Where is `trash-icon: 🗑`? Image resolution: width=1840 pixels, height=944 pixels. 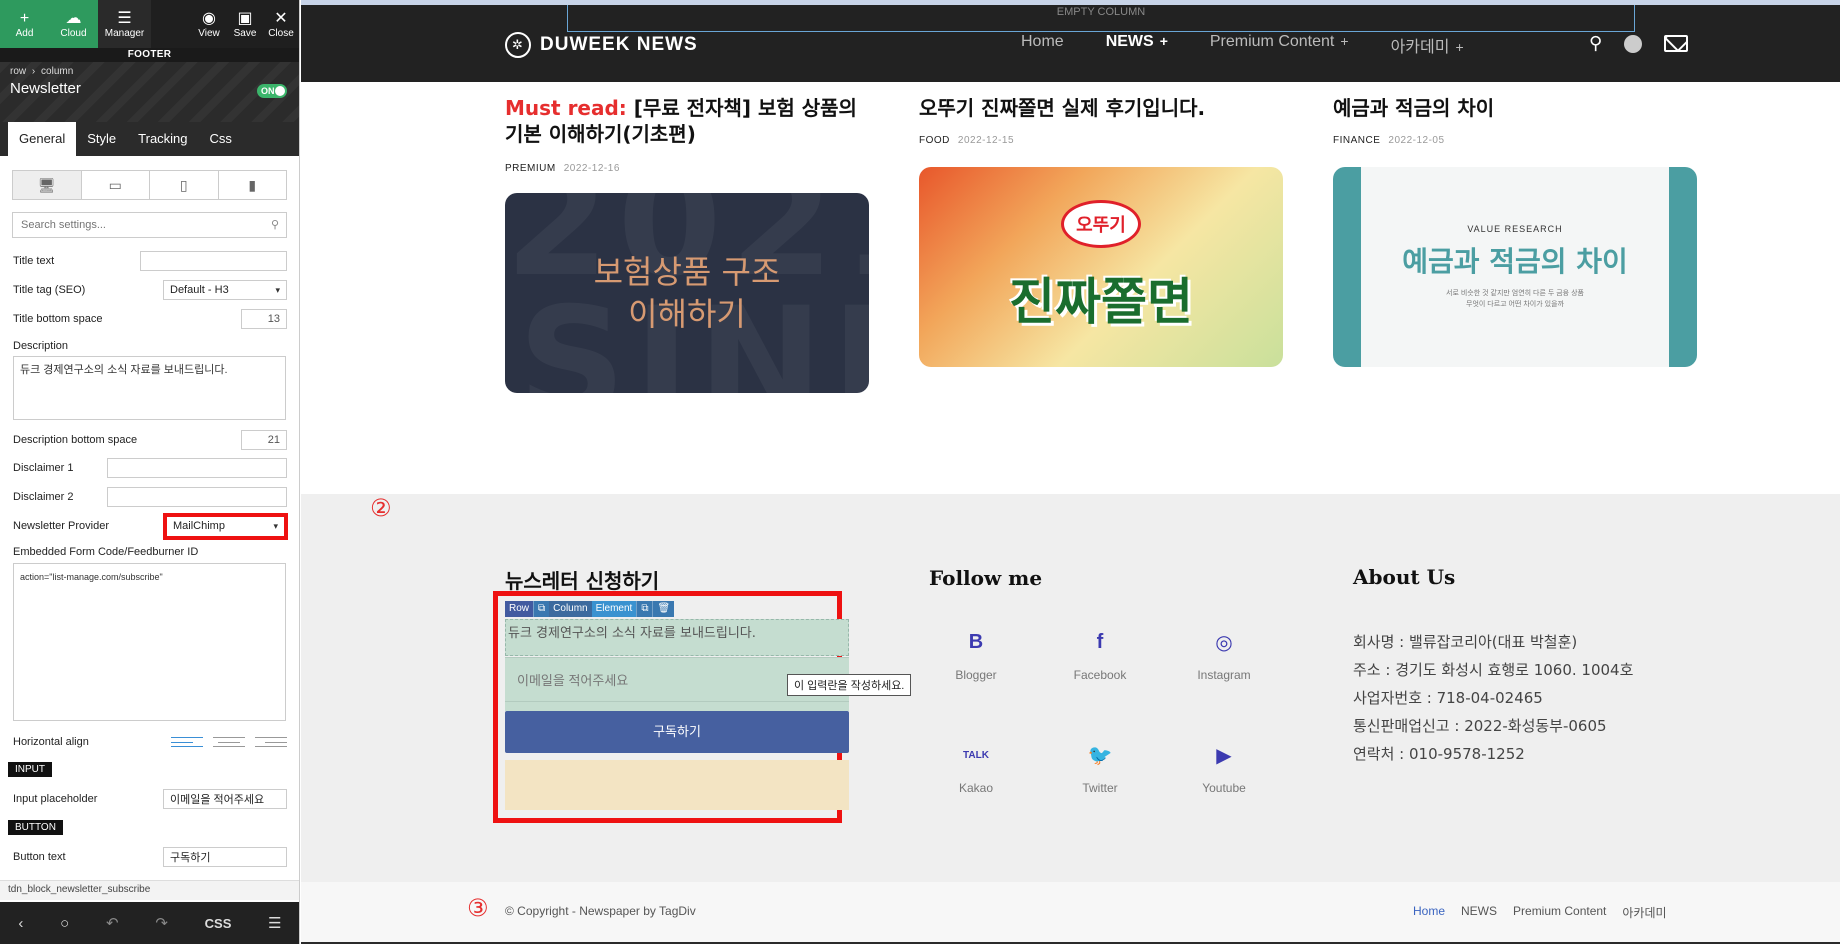
trash-icon: 🗑 is located at coordinates (663, 609).